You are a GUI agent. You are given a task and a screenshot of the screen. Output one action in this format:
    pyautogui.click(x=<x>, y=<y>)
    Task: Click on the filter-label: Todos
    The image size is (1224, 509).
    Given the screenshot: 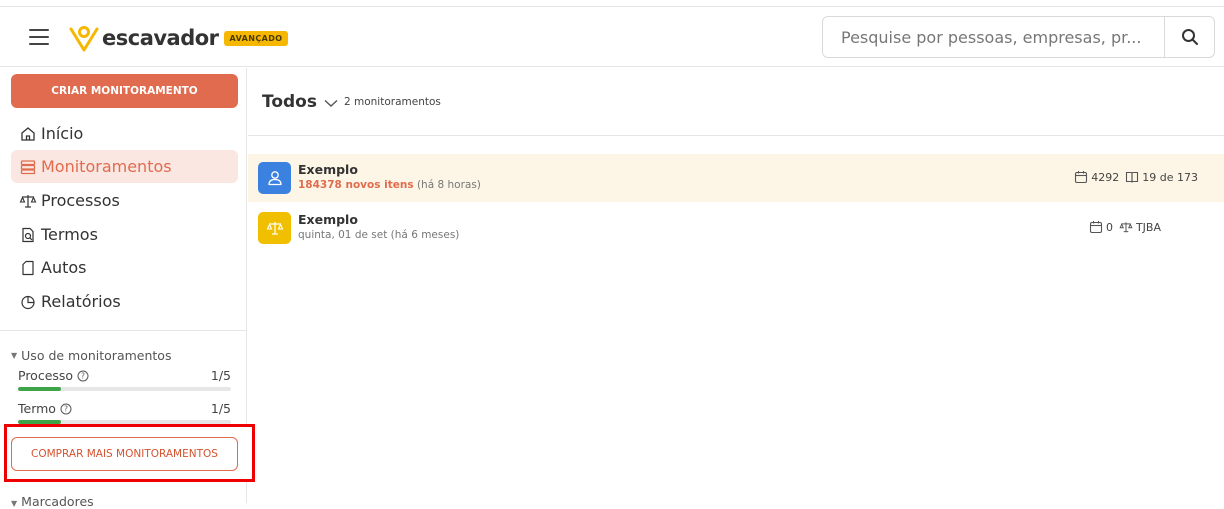 What is the action you would take?
    pyautogui.click(x=289, y=102)
    